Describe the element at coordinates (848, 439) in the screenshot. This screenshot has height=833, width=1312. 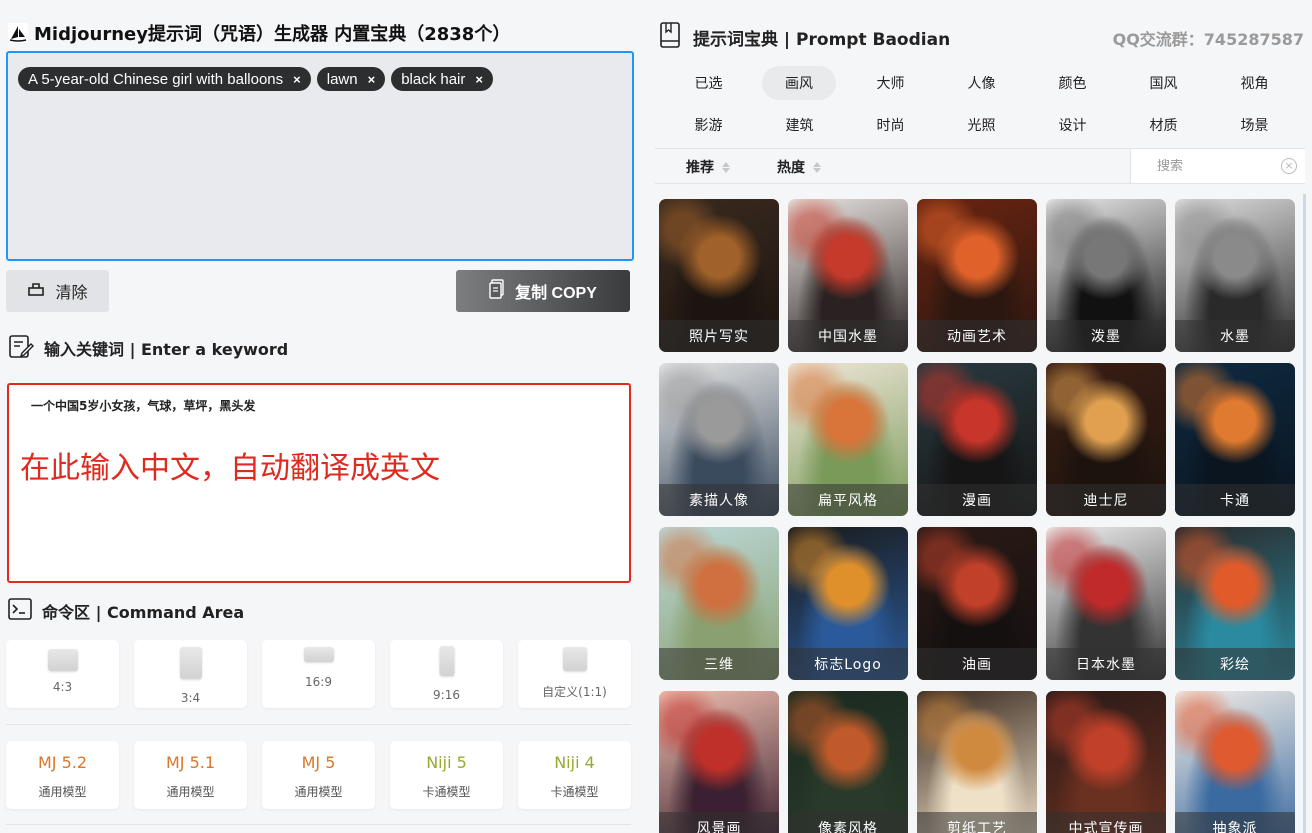
I see `style-card: 扁平风格` at that location.